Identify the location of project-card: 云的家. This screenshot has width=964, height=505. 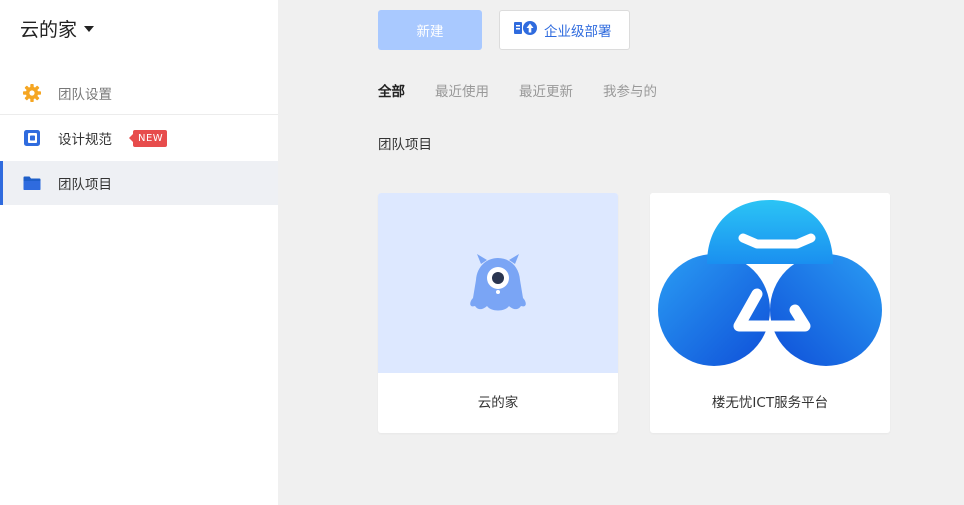
(498, 313).